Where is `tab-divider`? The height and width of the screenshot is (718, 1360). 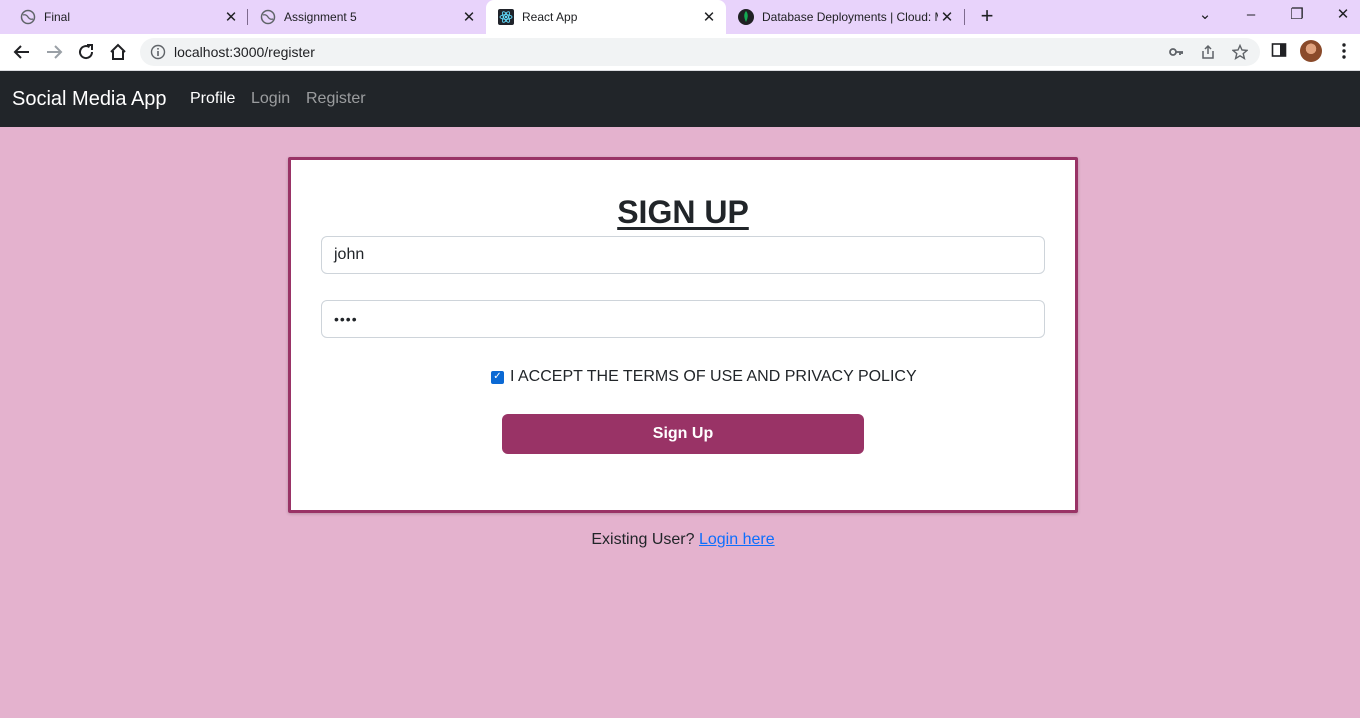
tab-divider is located at coordinates (964, 17).